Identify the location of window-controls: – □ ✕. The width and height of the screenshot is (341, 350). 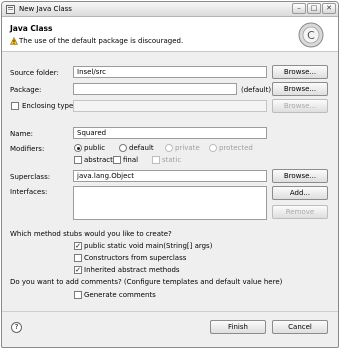
(314, 8).